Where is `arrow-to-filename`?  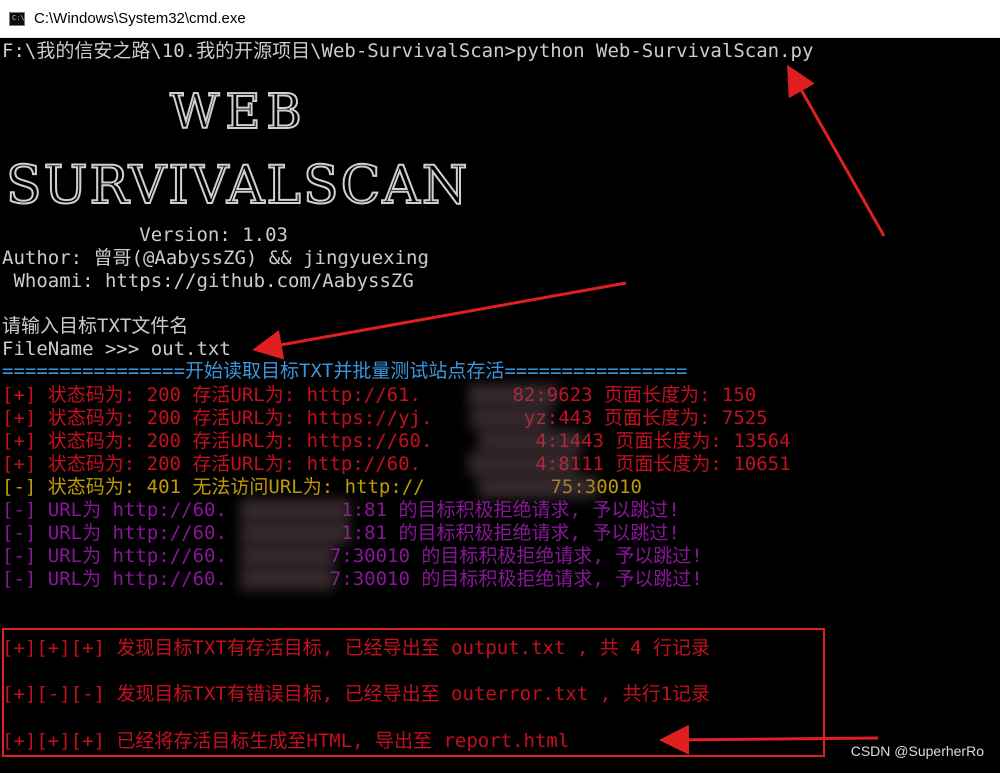
arrow-to-filename is located at coordinates (439, 320).